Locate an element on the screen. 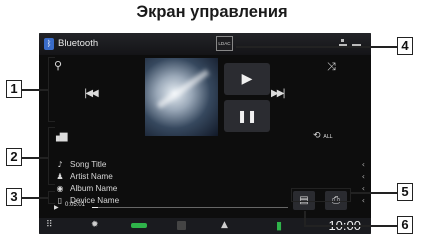  progress-track is located at coordinates (190, 207).